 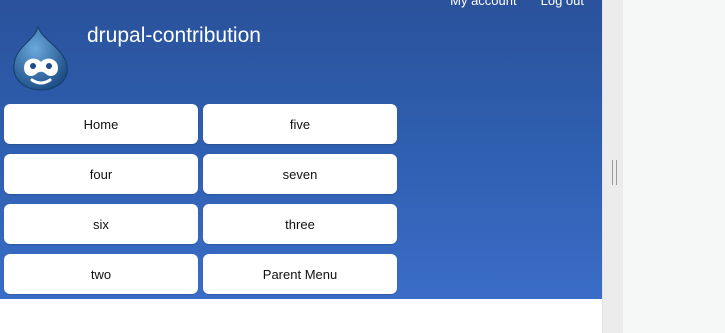 What do you see at coordinates (300, 274) in the screenshot?
I see `menu-item-parent-menu: Parent Menu` at bounding box center [300, 274].